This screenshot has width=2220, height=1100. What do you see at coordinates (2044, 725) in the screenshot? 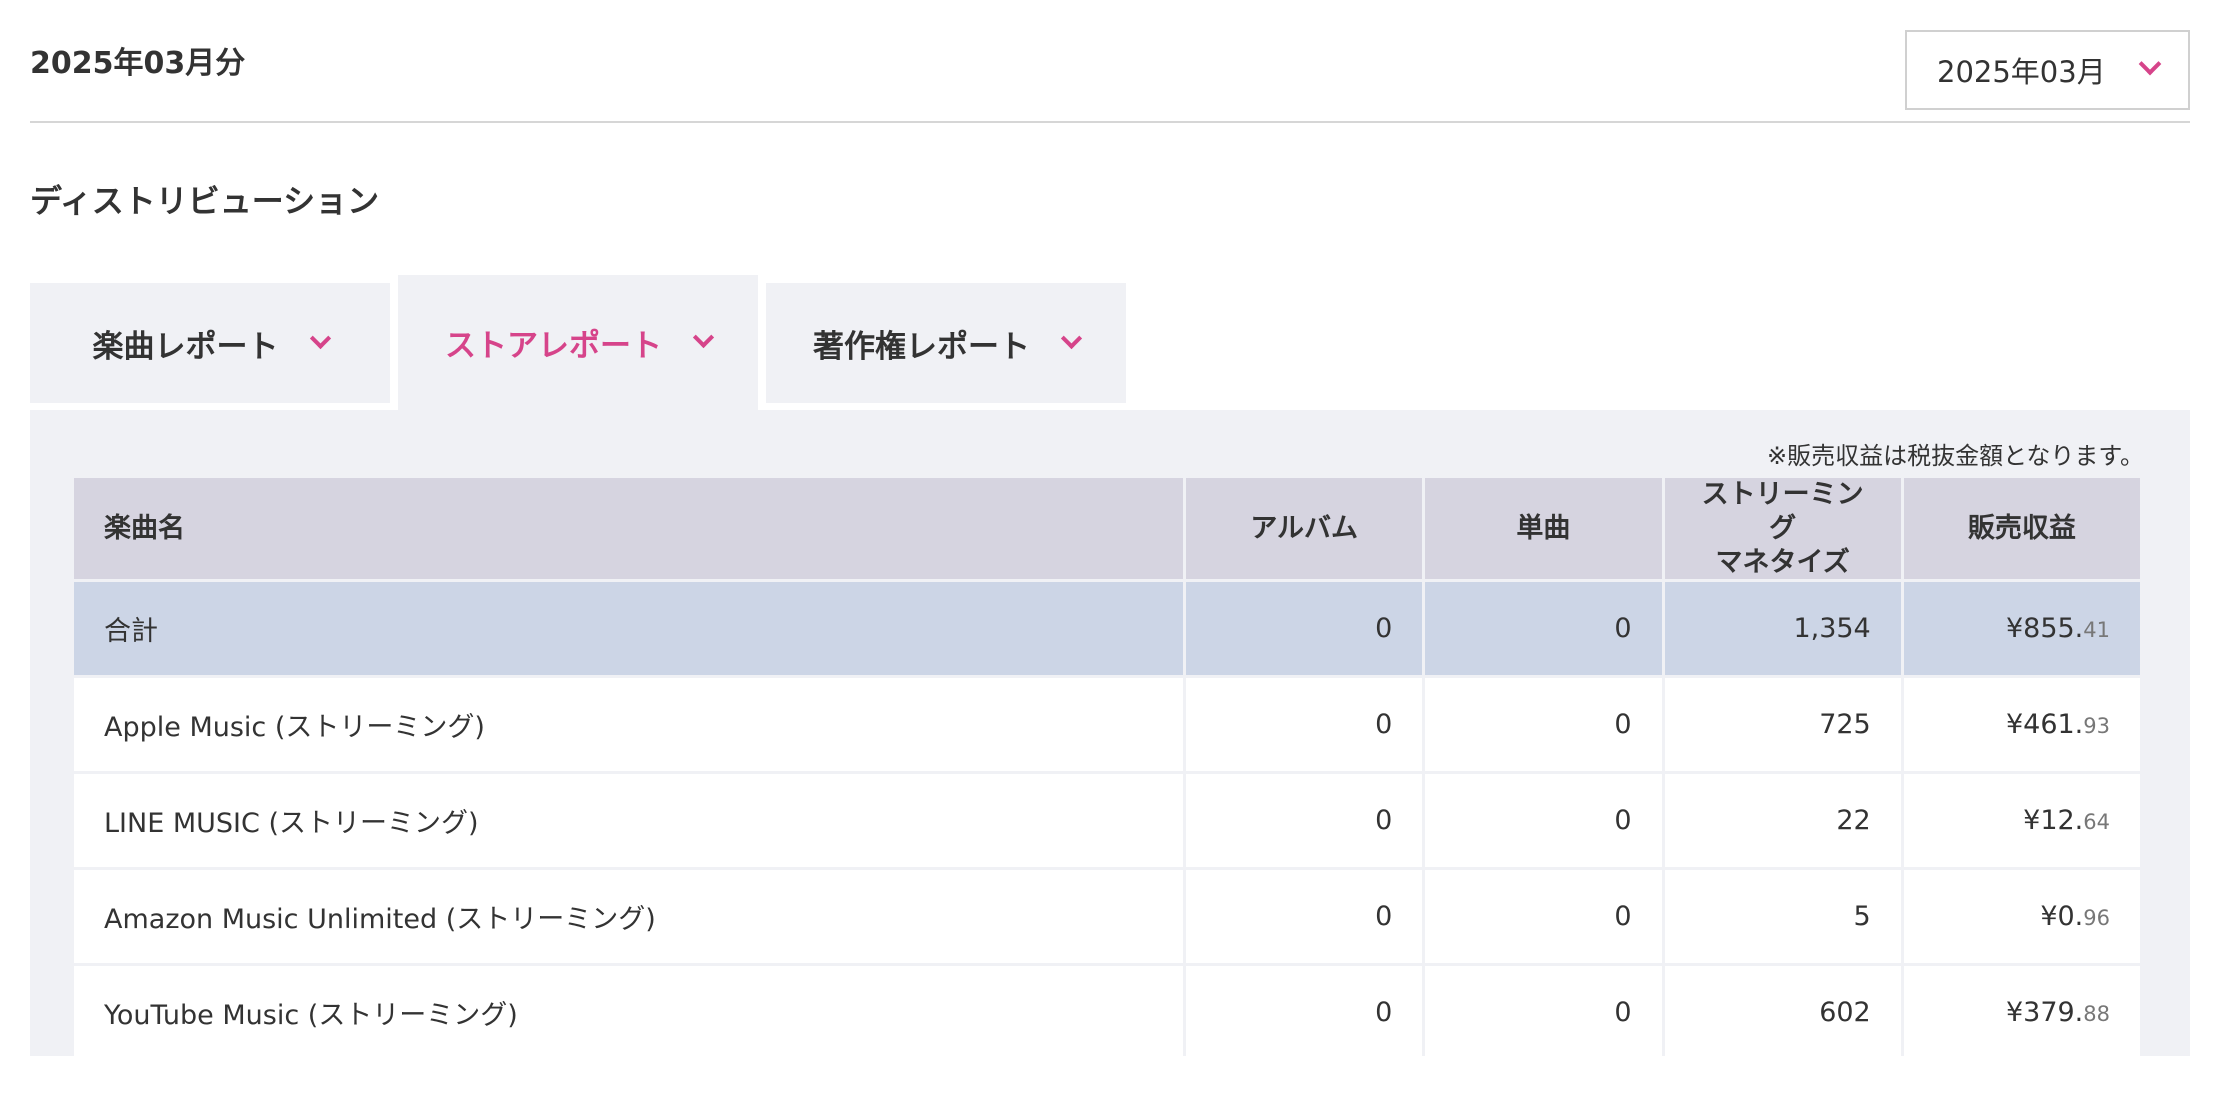
I see `revenue-main: ¥461.` at bounding box center [2044, 725].